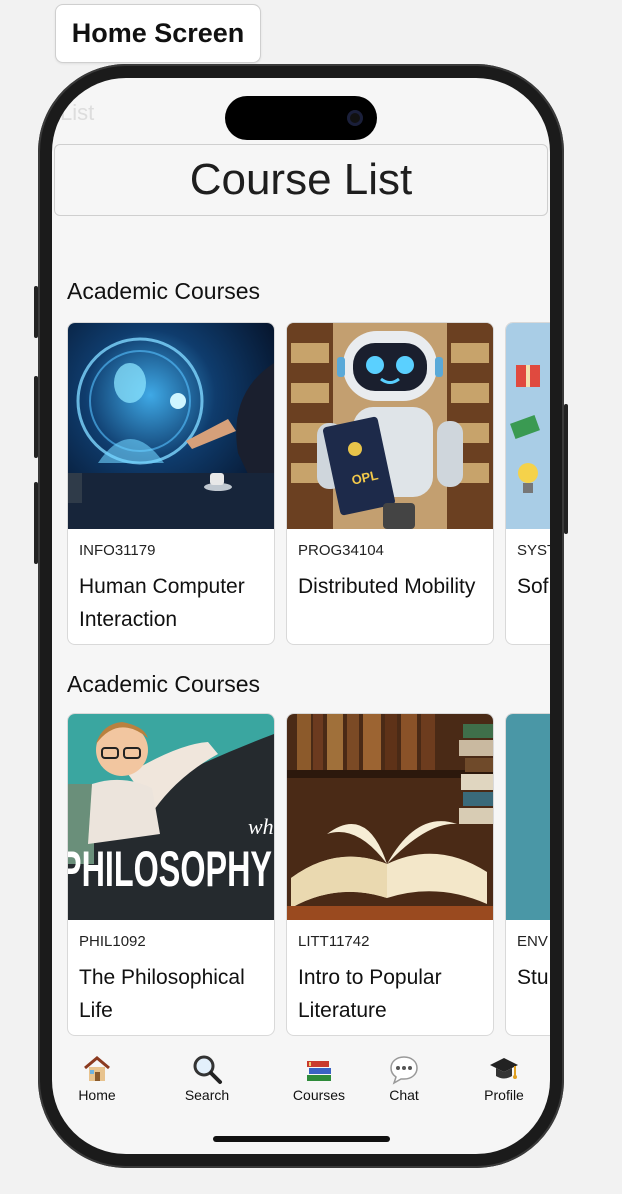  What do you see at coordinates (97, 1095) in the screenshot?
I see `nav-label: Home` at bounding box center [97, 1095].